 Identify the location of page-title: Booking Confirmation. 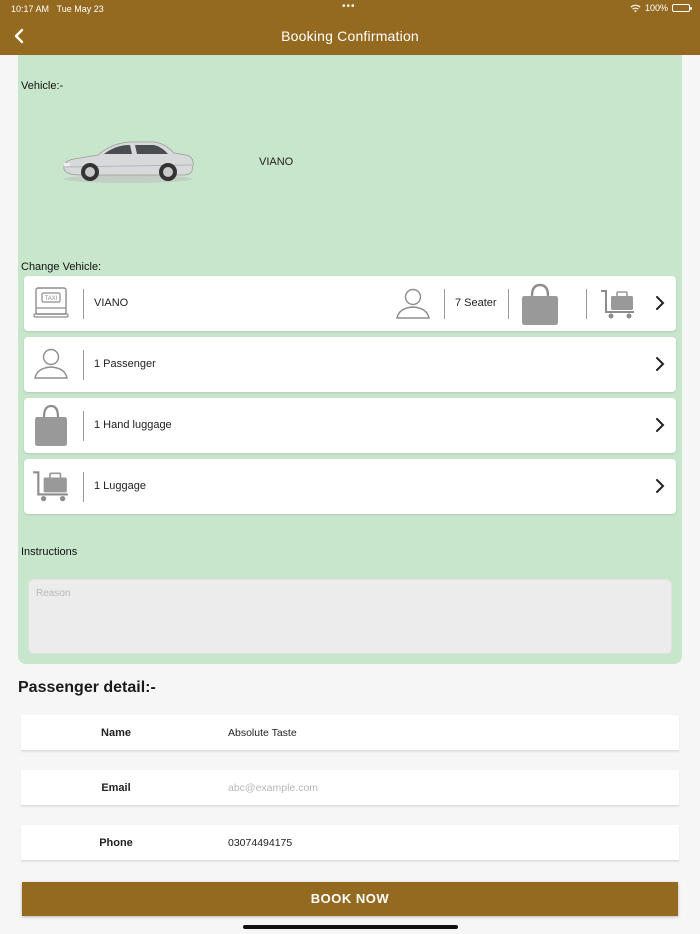
(350, 36).